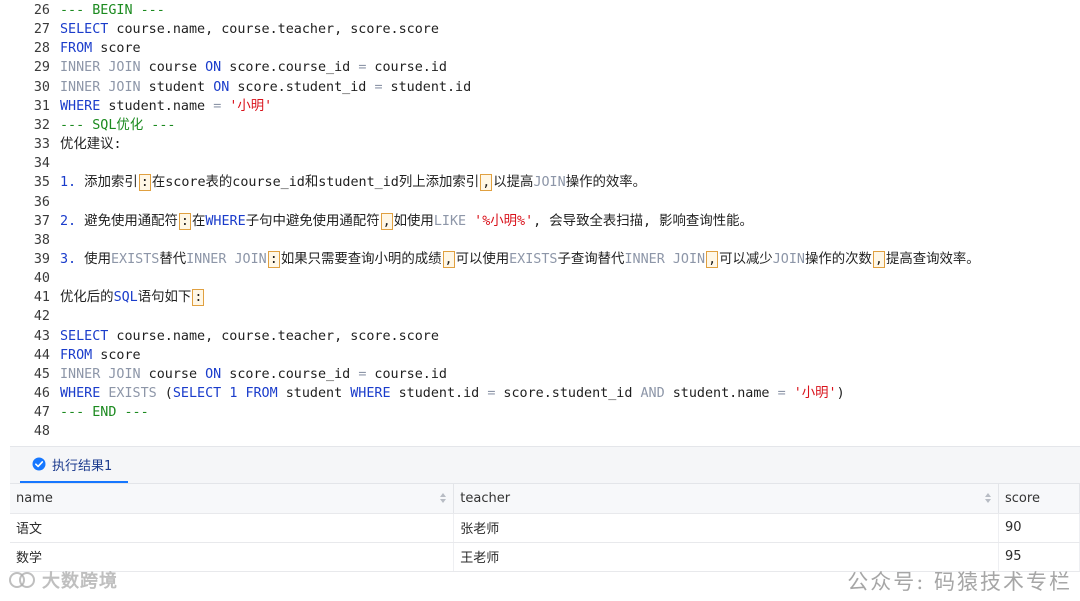 The width and height of the screenshot is (1080, 601). What do you see at coordinates (82, 10) in the screenshot?
I see `code-line: 26 --- BEGIN ---` at bounding box center [82, 10].